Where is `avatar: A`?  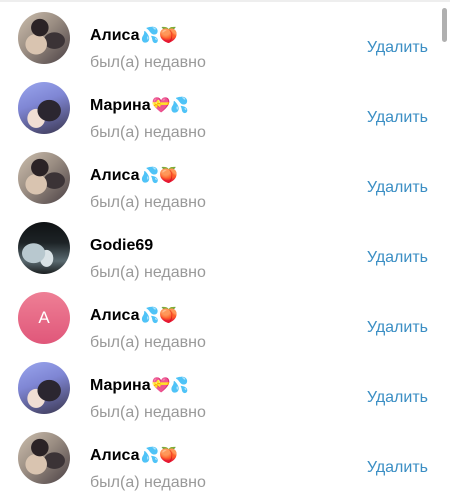
avatar: A is located at coordinates (44, 318).